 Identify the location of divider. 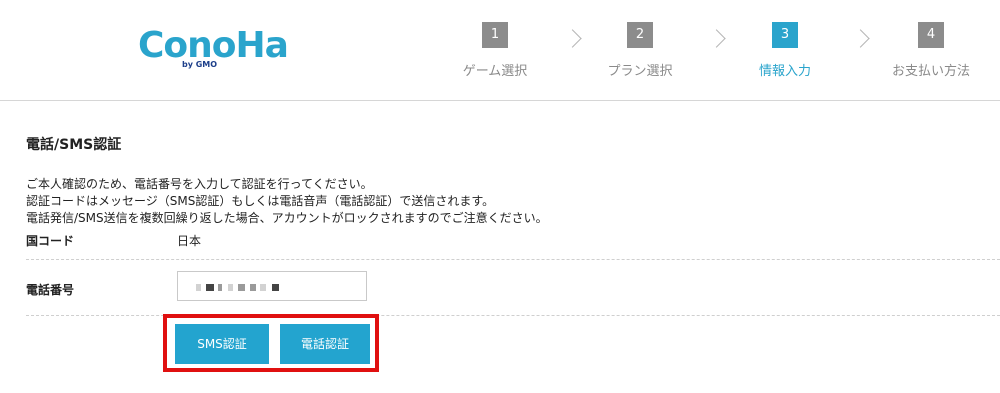
(513, 259).